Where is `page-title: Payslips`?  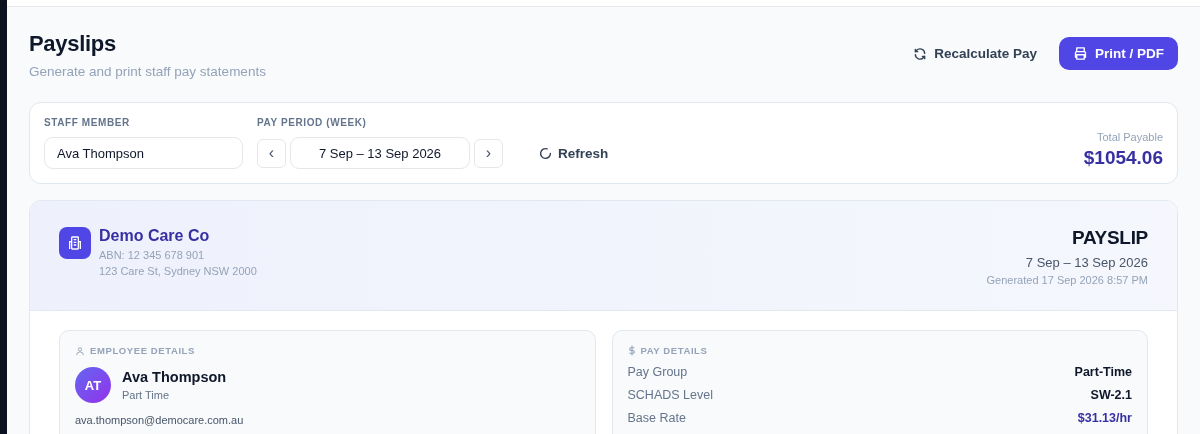 page-title: Payslips is located at coordinates (73, 44).